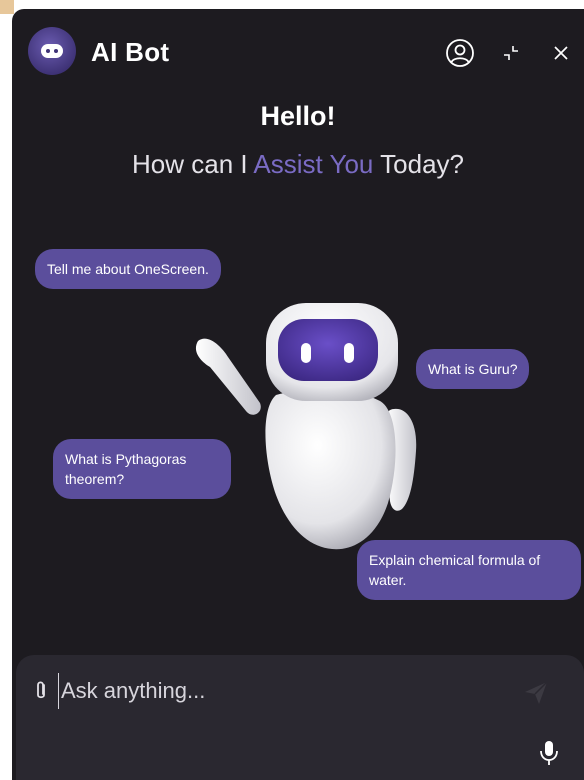 Image resolution: width=584 pixels, height=780 pixels. I want to click on suggestion-chip-guru: What is Guru?, so click(473, 369).